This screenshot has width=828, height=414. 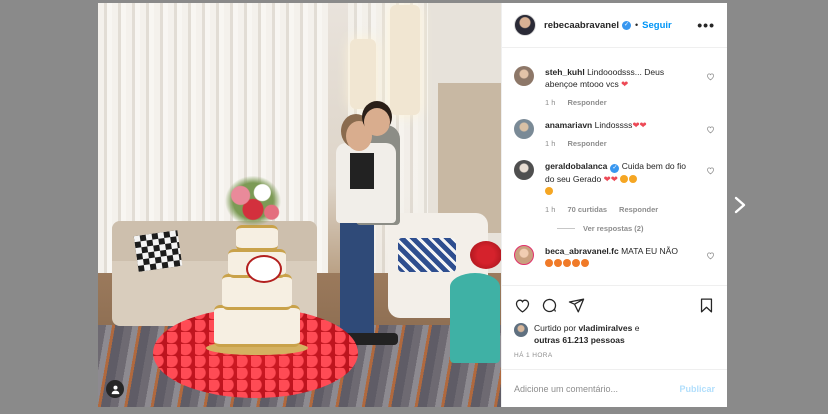 I want to click on photo-doorway, so click(x=469, y=158).